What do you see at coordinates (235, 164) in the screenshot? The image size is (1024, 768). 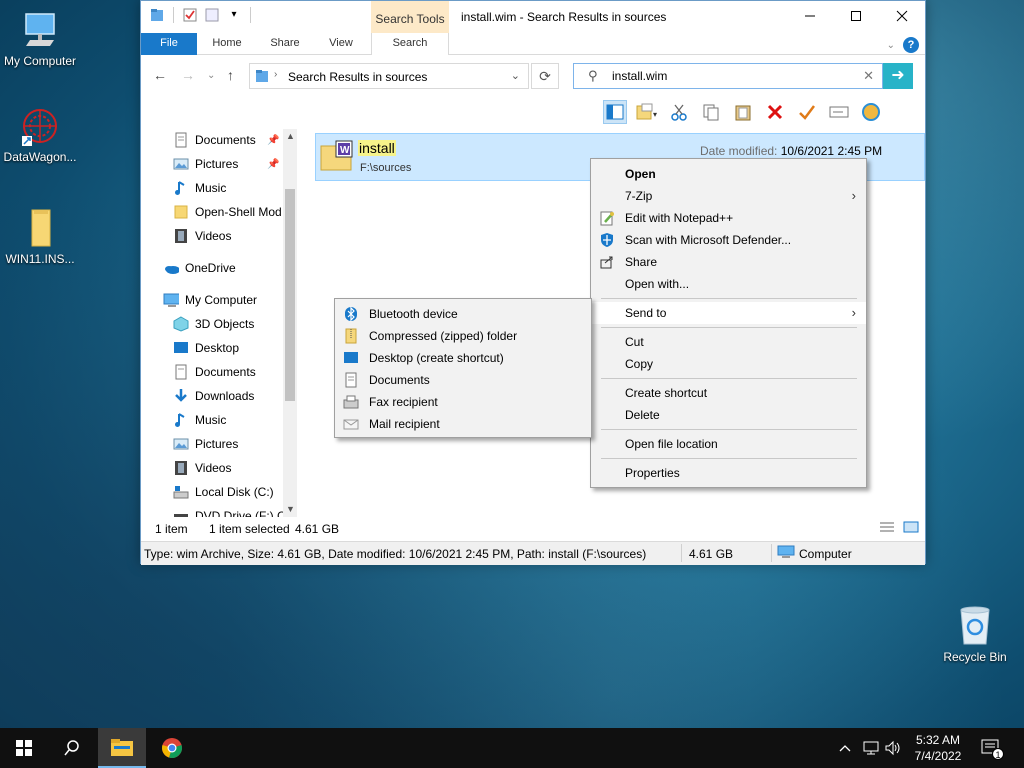 I see `nav-item-pictures-quick: Pictures 📌` at bounding box center [235, 164].